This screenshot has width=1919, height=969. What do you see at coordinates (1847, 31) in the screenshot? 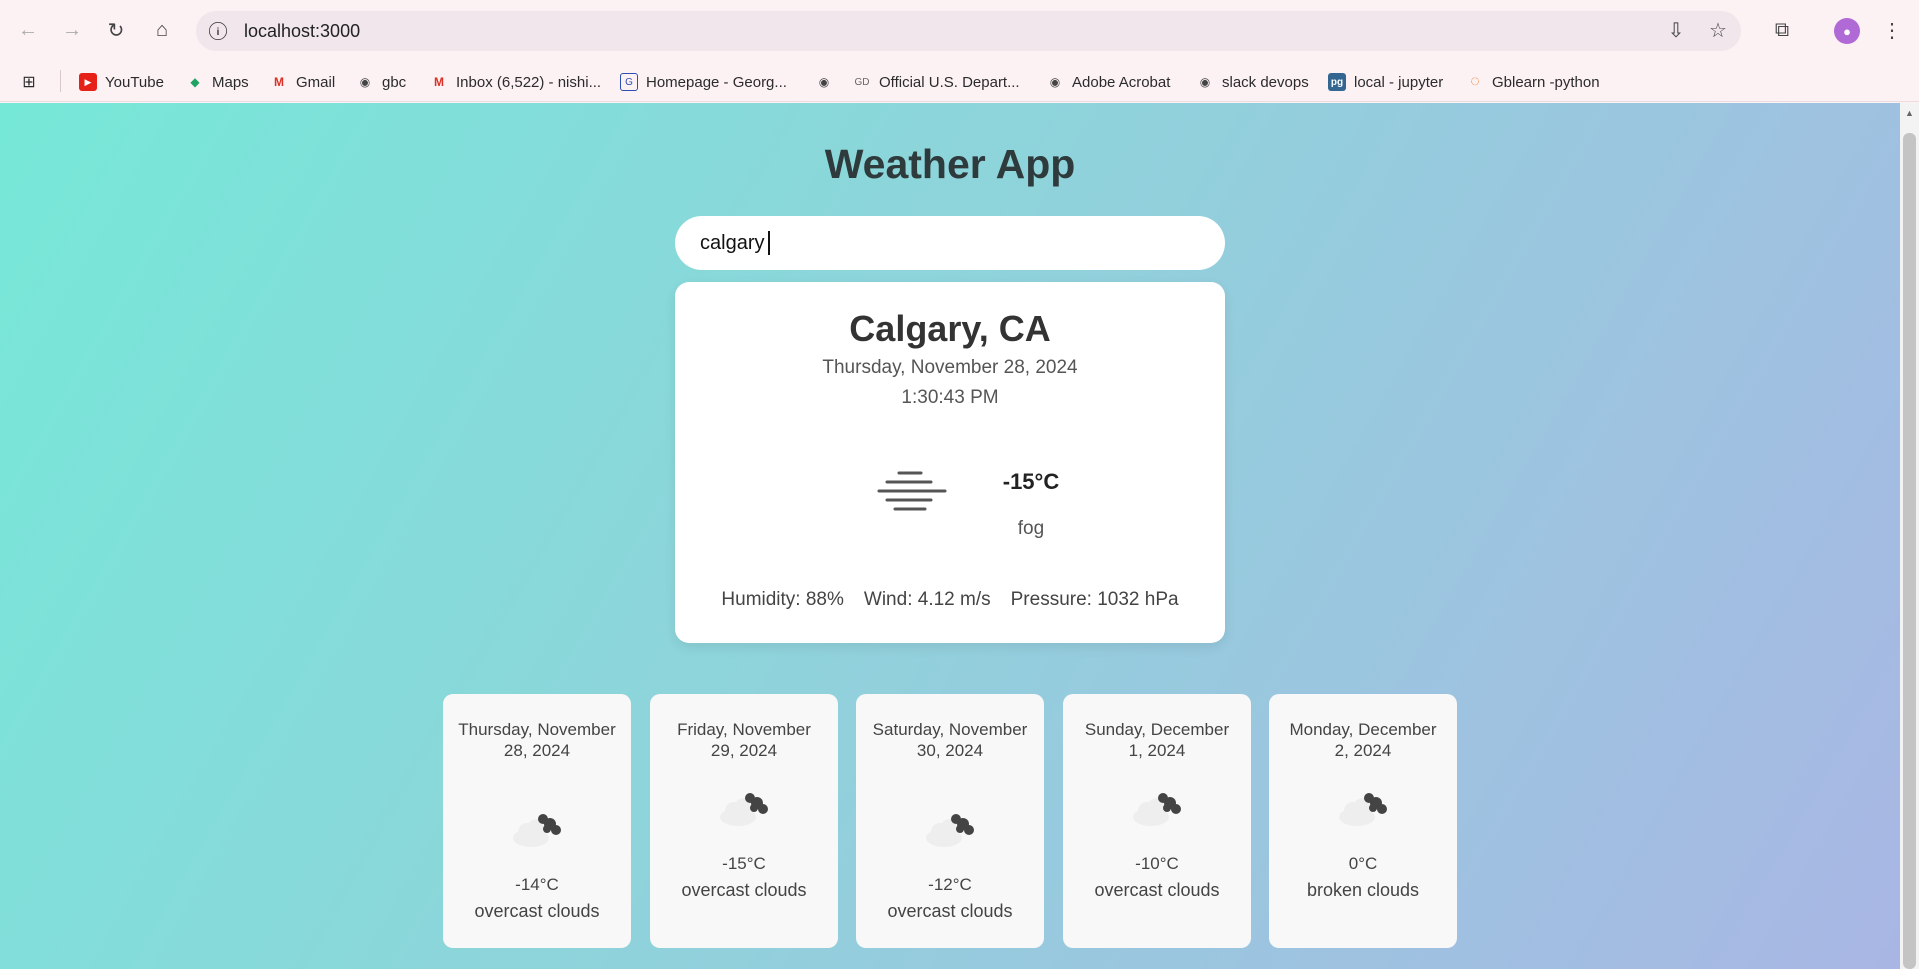
I see `profile-avatar: ●` at bounding box center [1847, 31].